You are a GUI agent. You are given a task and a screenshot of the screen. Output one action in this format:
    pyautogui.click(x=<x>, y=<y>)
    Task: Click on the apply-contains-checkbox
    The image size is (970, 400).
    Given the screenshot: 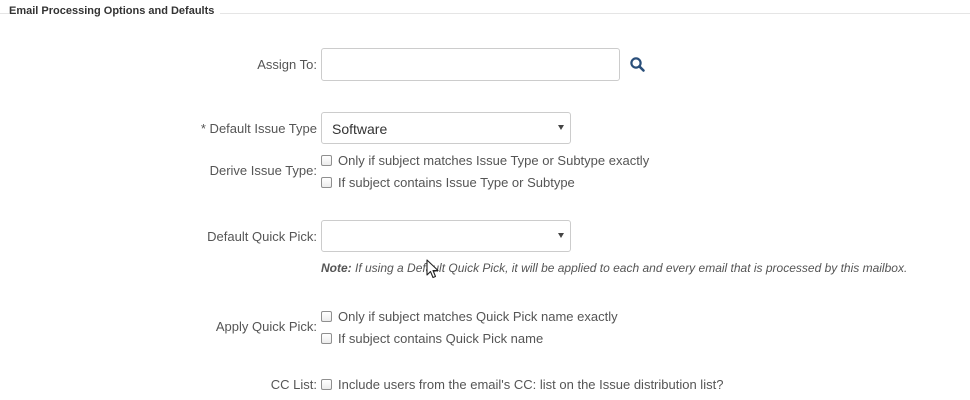 What is the action you would take?
    pyautogui.click(x=326, y=338)
    